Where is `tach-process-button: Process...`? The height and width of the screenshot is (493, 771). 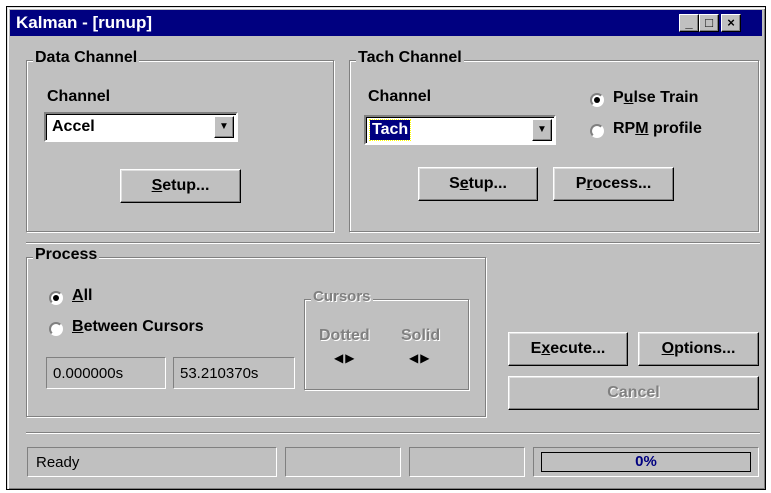
tach-process-button: Process... is located at coordinates (613, 184).